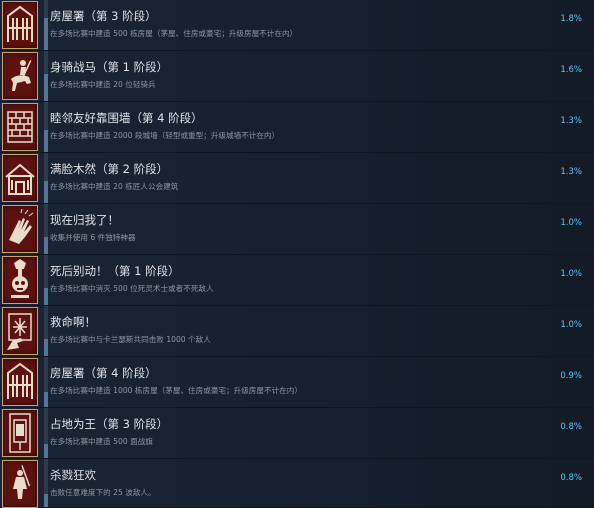 Image resolution: width=594 pixels, height=508 pixels. Describe the element at coordinates (103, 16) in the screenshot. I see `achievement-title: 房屋署（第 3 阶段）` at that location.